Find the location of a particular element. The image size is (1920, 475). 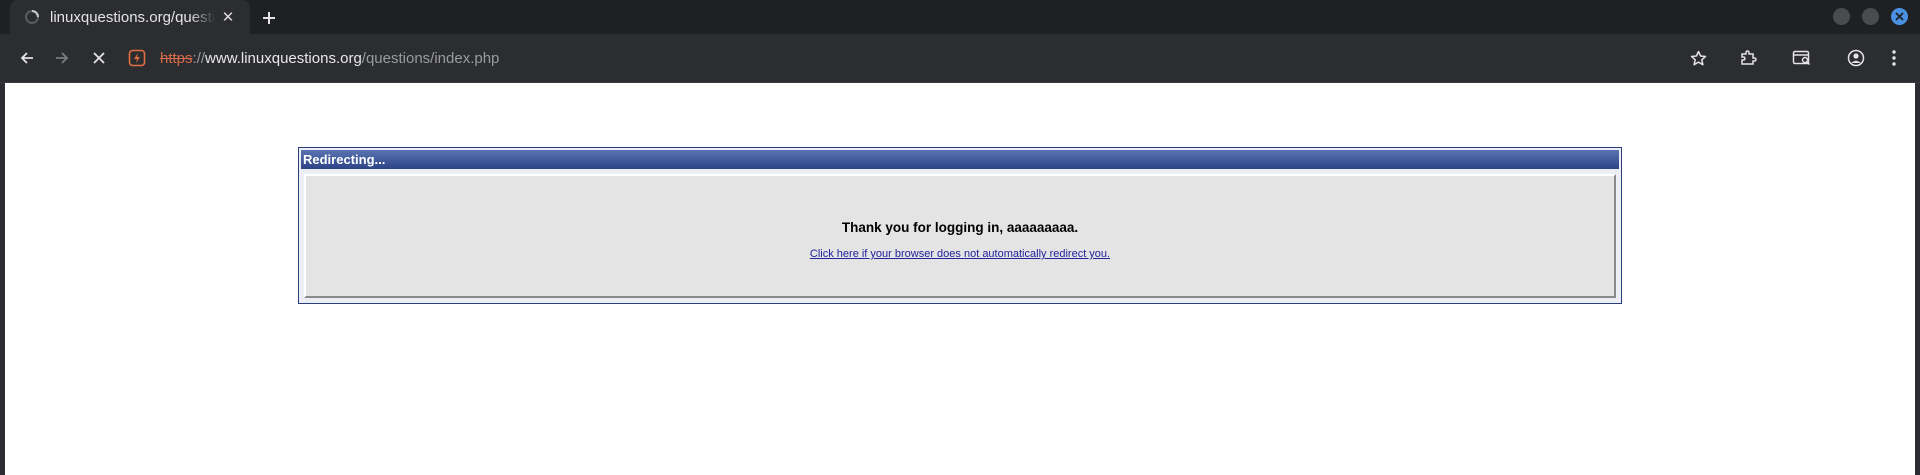

puzzle-icon is located at coordinates (1749, 57).